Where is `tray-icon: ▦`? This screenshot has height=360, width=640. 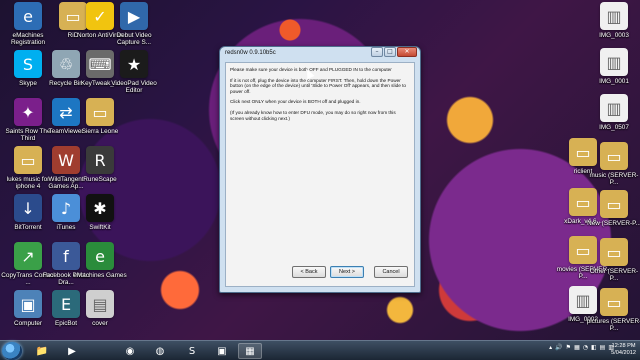
tray-icon: ▦ is located at coordinates (577, 347).